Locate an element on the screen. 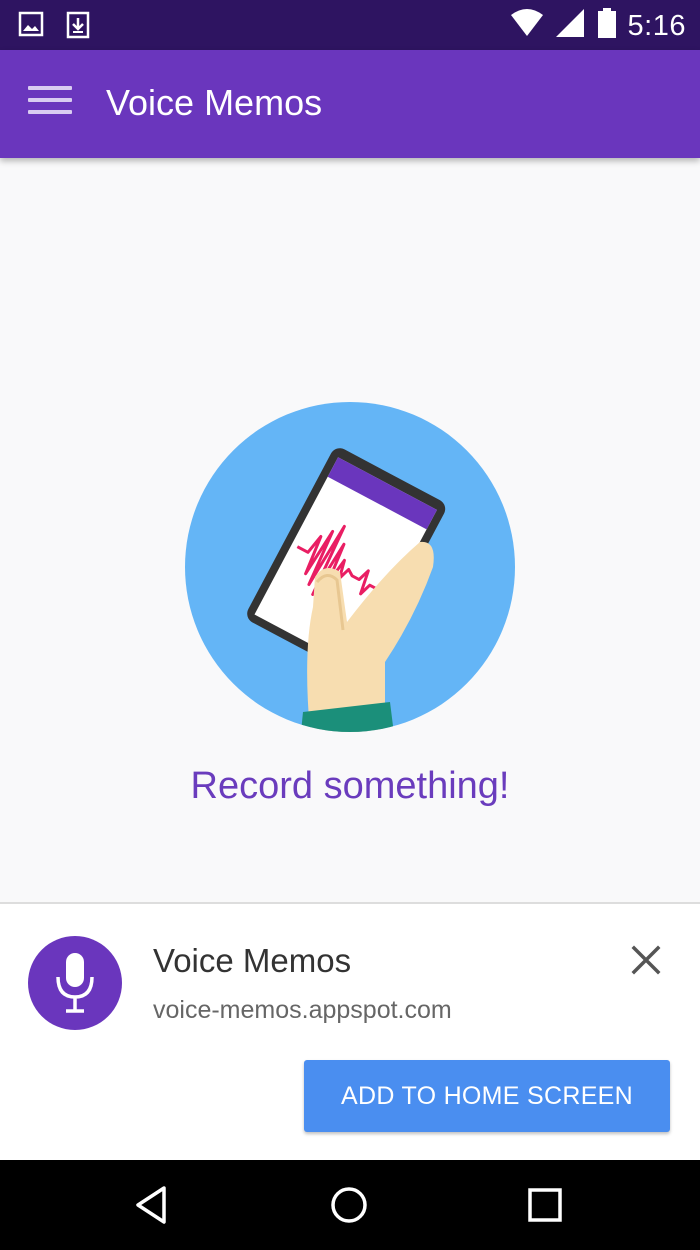  app-title: Voice Memos is located at coordinates (214, 102).